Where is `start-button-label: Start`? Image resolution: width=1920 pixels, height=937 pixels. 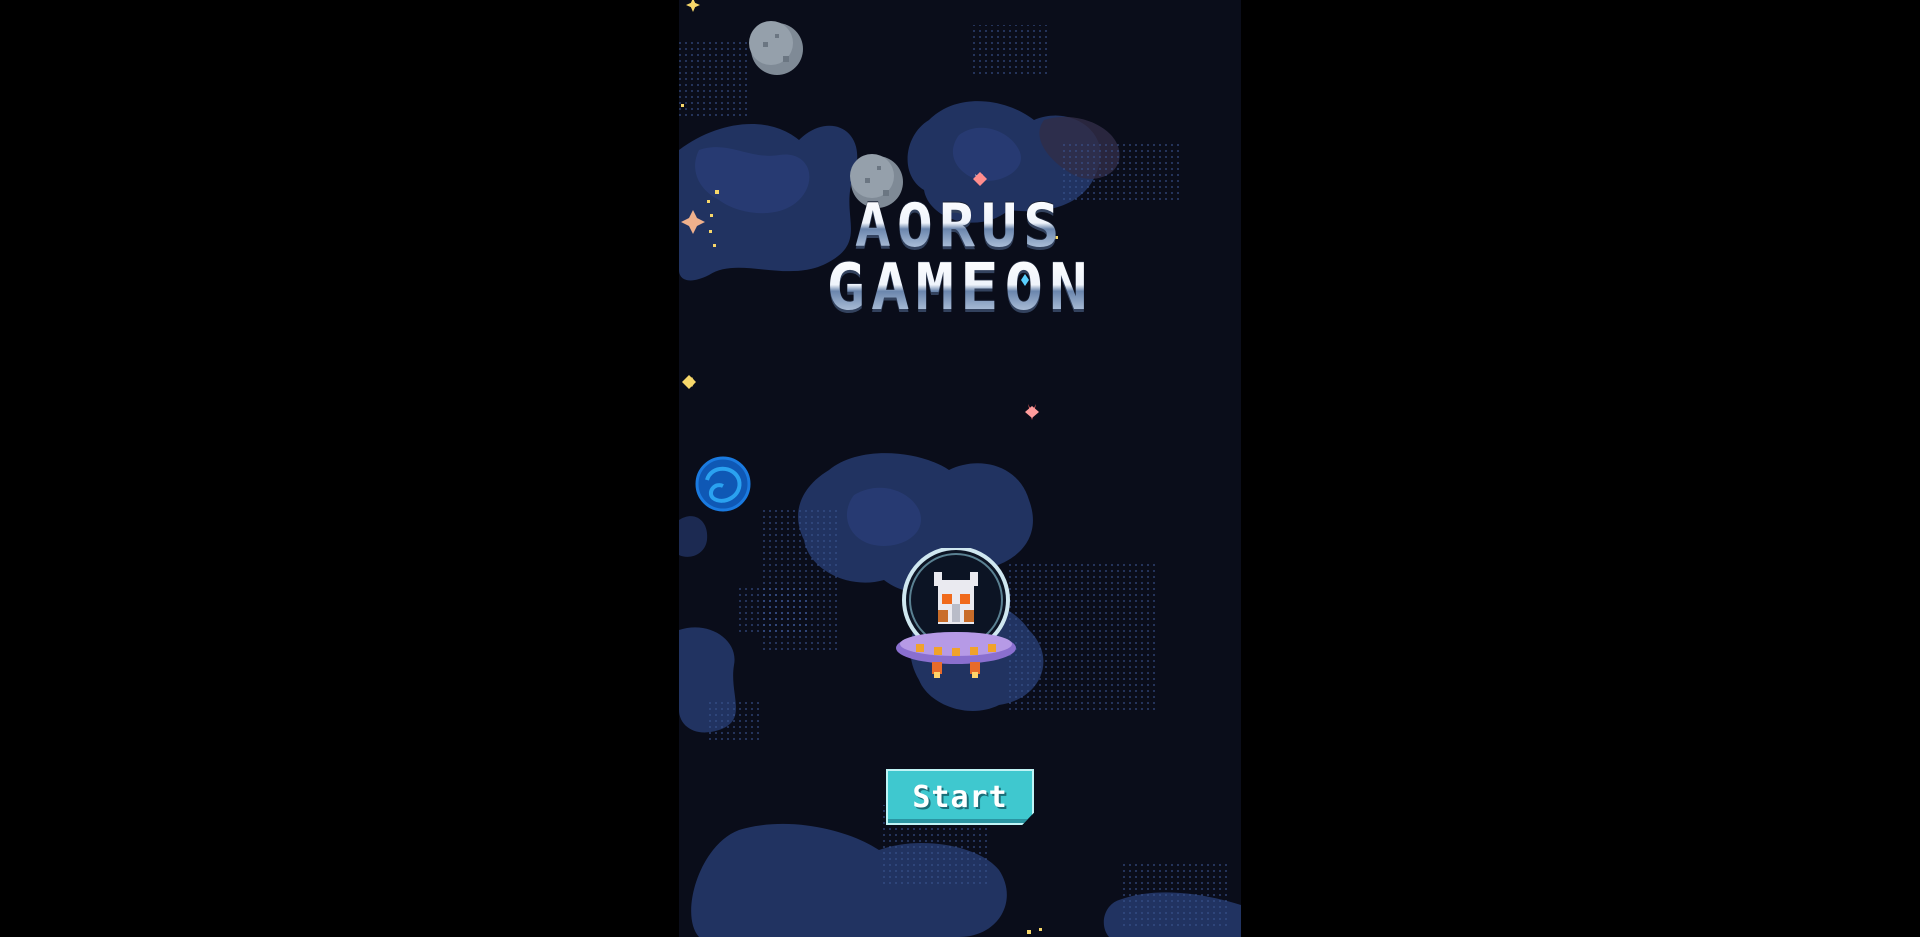
start-button-label: Start is located at coordinates (960, 797).